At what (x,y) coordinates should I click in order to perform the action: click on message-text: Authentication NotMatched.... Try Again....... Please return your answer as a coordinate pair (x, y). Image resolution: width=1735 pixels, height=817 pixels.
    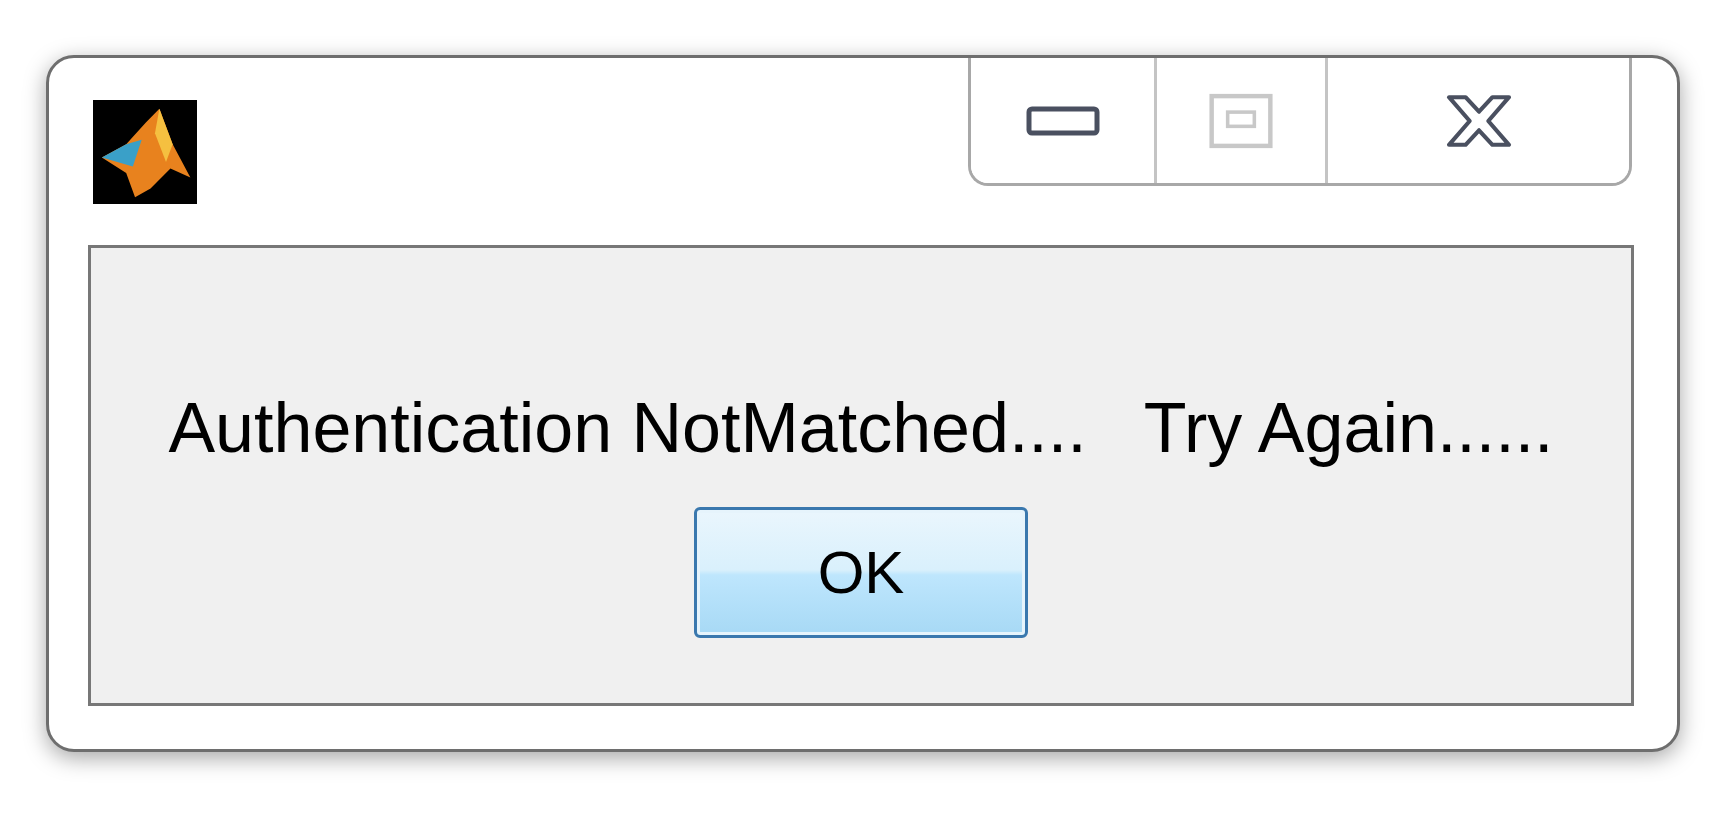
    Looking at the image, I should click on (861, 428).